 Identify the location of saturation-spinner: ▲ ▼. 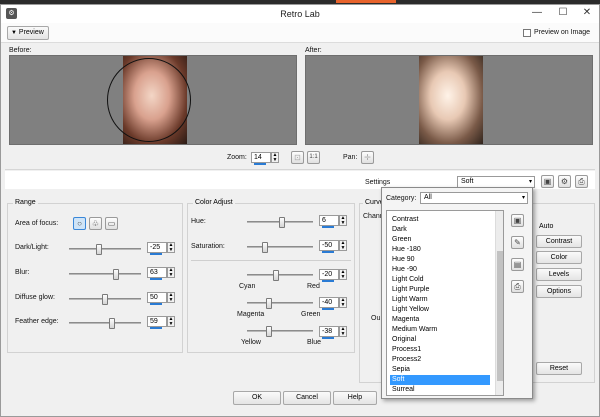
(343, 245).